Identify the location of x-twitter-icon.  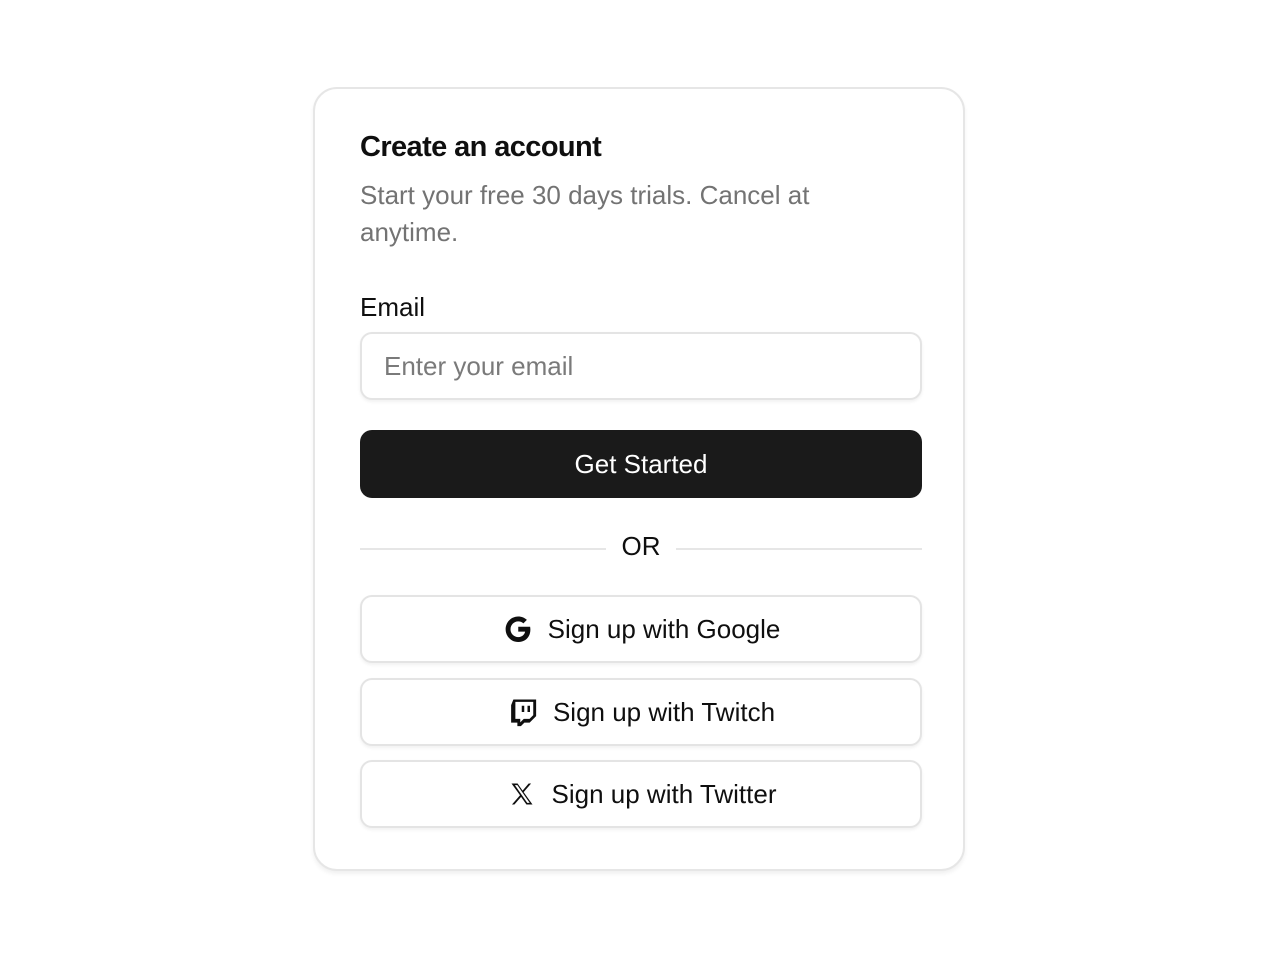
(522, 794).